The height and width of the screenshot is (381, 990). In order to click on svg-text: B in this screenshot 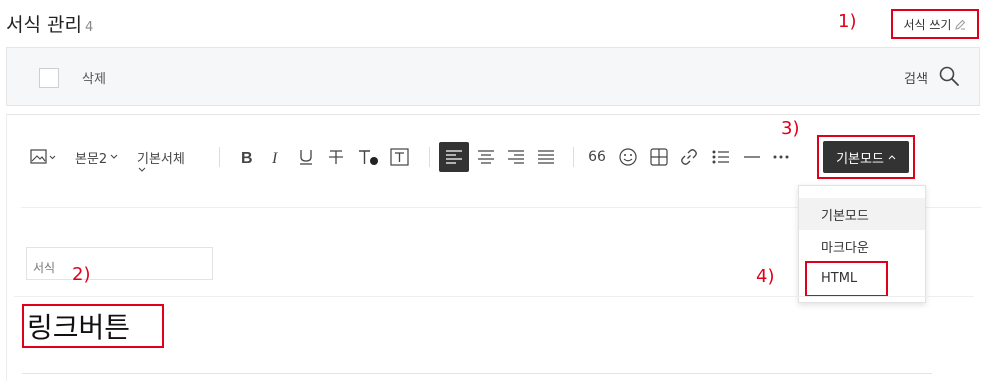, I will do `click(247, 158)`.